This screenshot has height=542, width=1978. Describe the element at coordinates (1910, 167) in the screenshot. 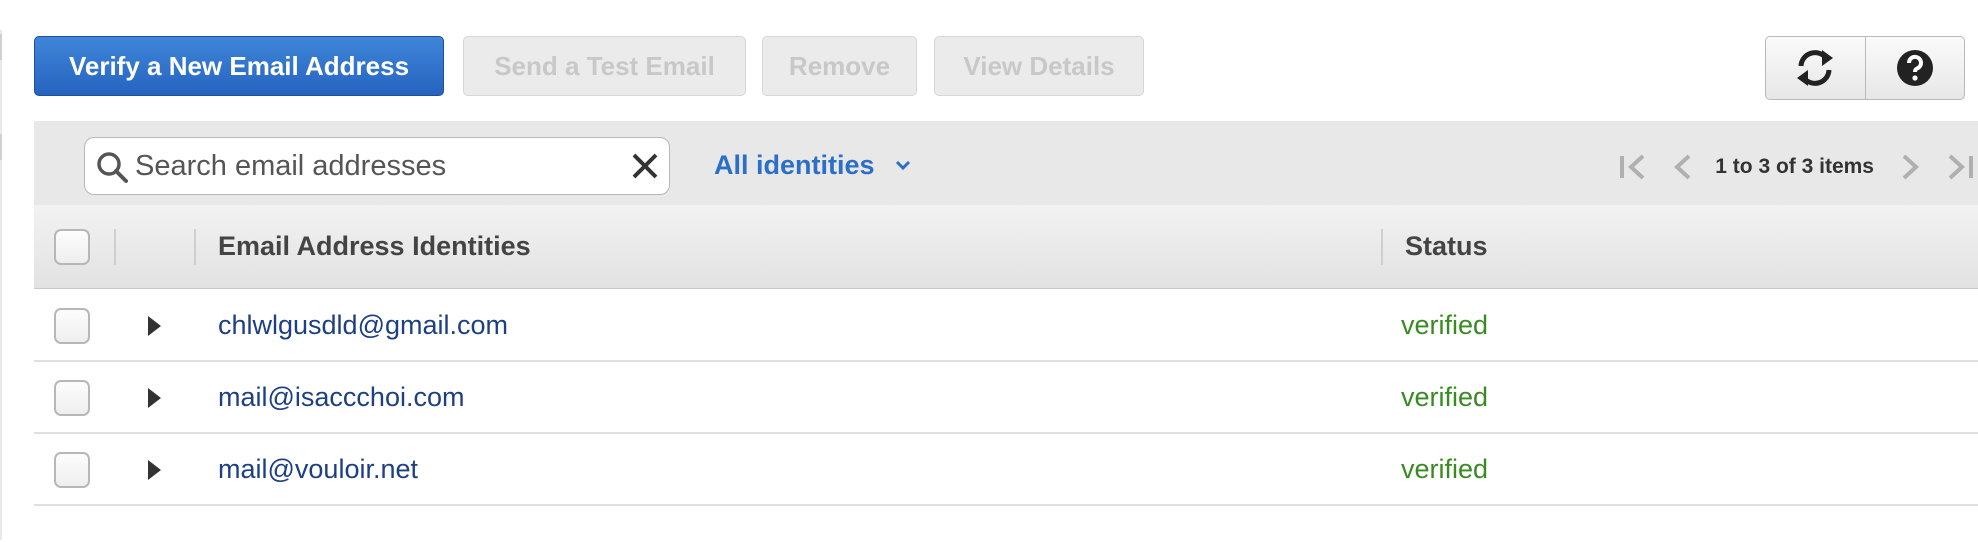

I see `next-page-icon` at that location.